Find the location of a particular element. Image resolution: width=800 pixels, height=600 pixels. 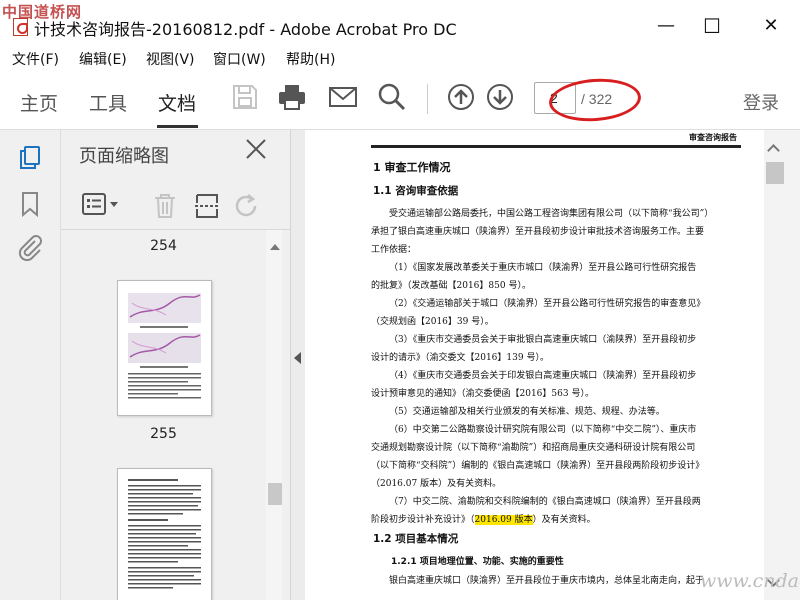

maximize-button: ☐ is located at coordinates (712, 26).